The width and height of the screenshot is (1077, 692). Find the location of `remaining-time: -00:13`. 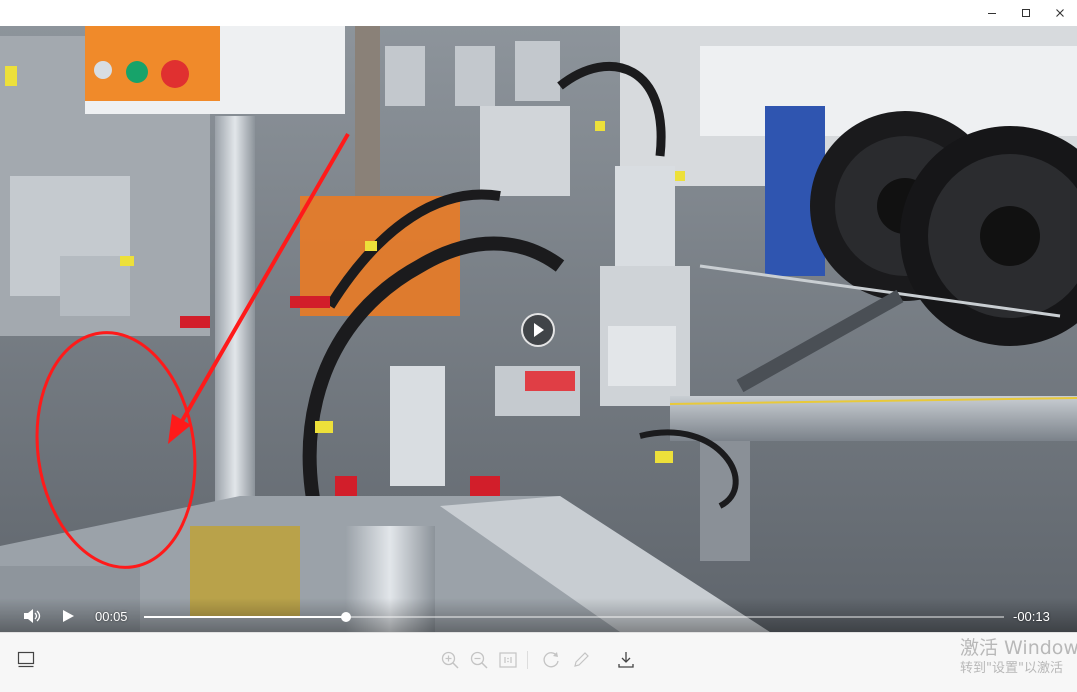

remaining-time: -00:13 is located at coordinates (1031, 616).